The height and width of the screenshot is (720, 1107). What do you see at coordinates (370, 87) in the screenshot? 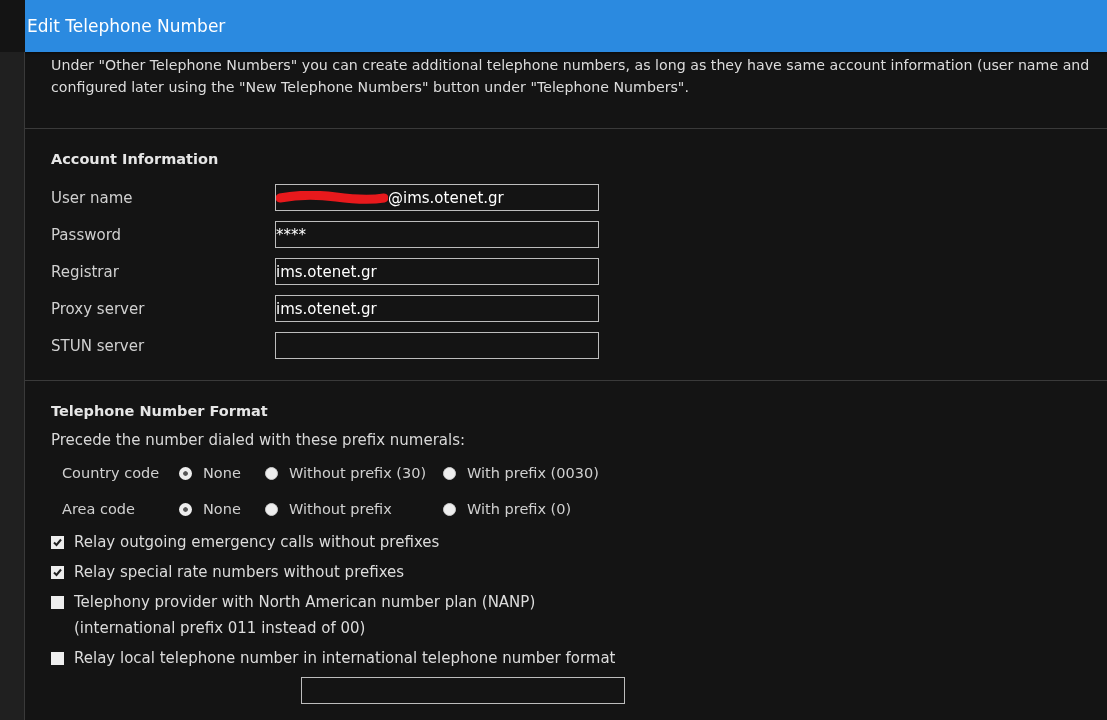
I see `intro-text: configured later using the "New Telephone Numbers" button under "Telephone Numbers".` at bounding box center [370, 87].